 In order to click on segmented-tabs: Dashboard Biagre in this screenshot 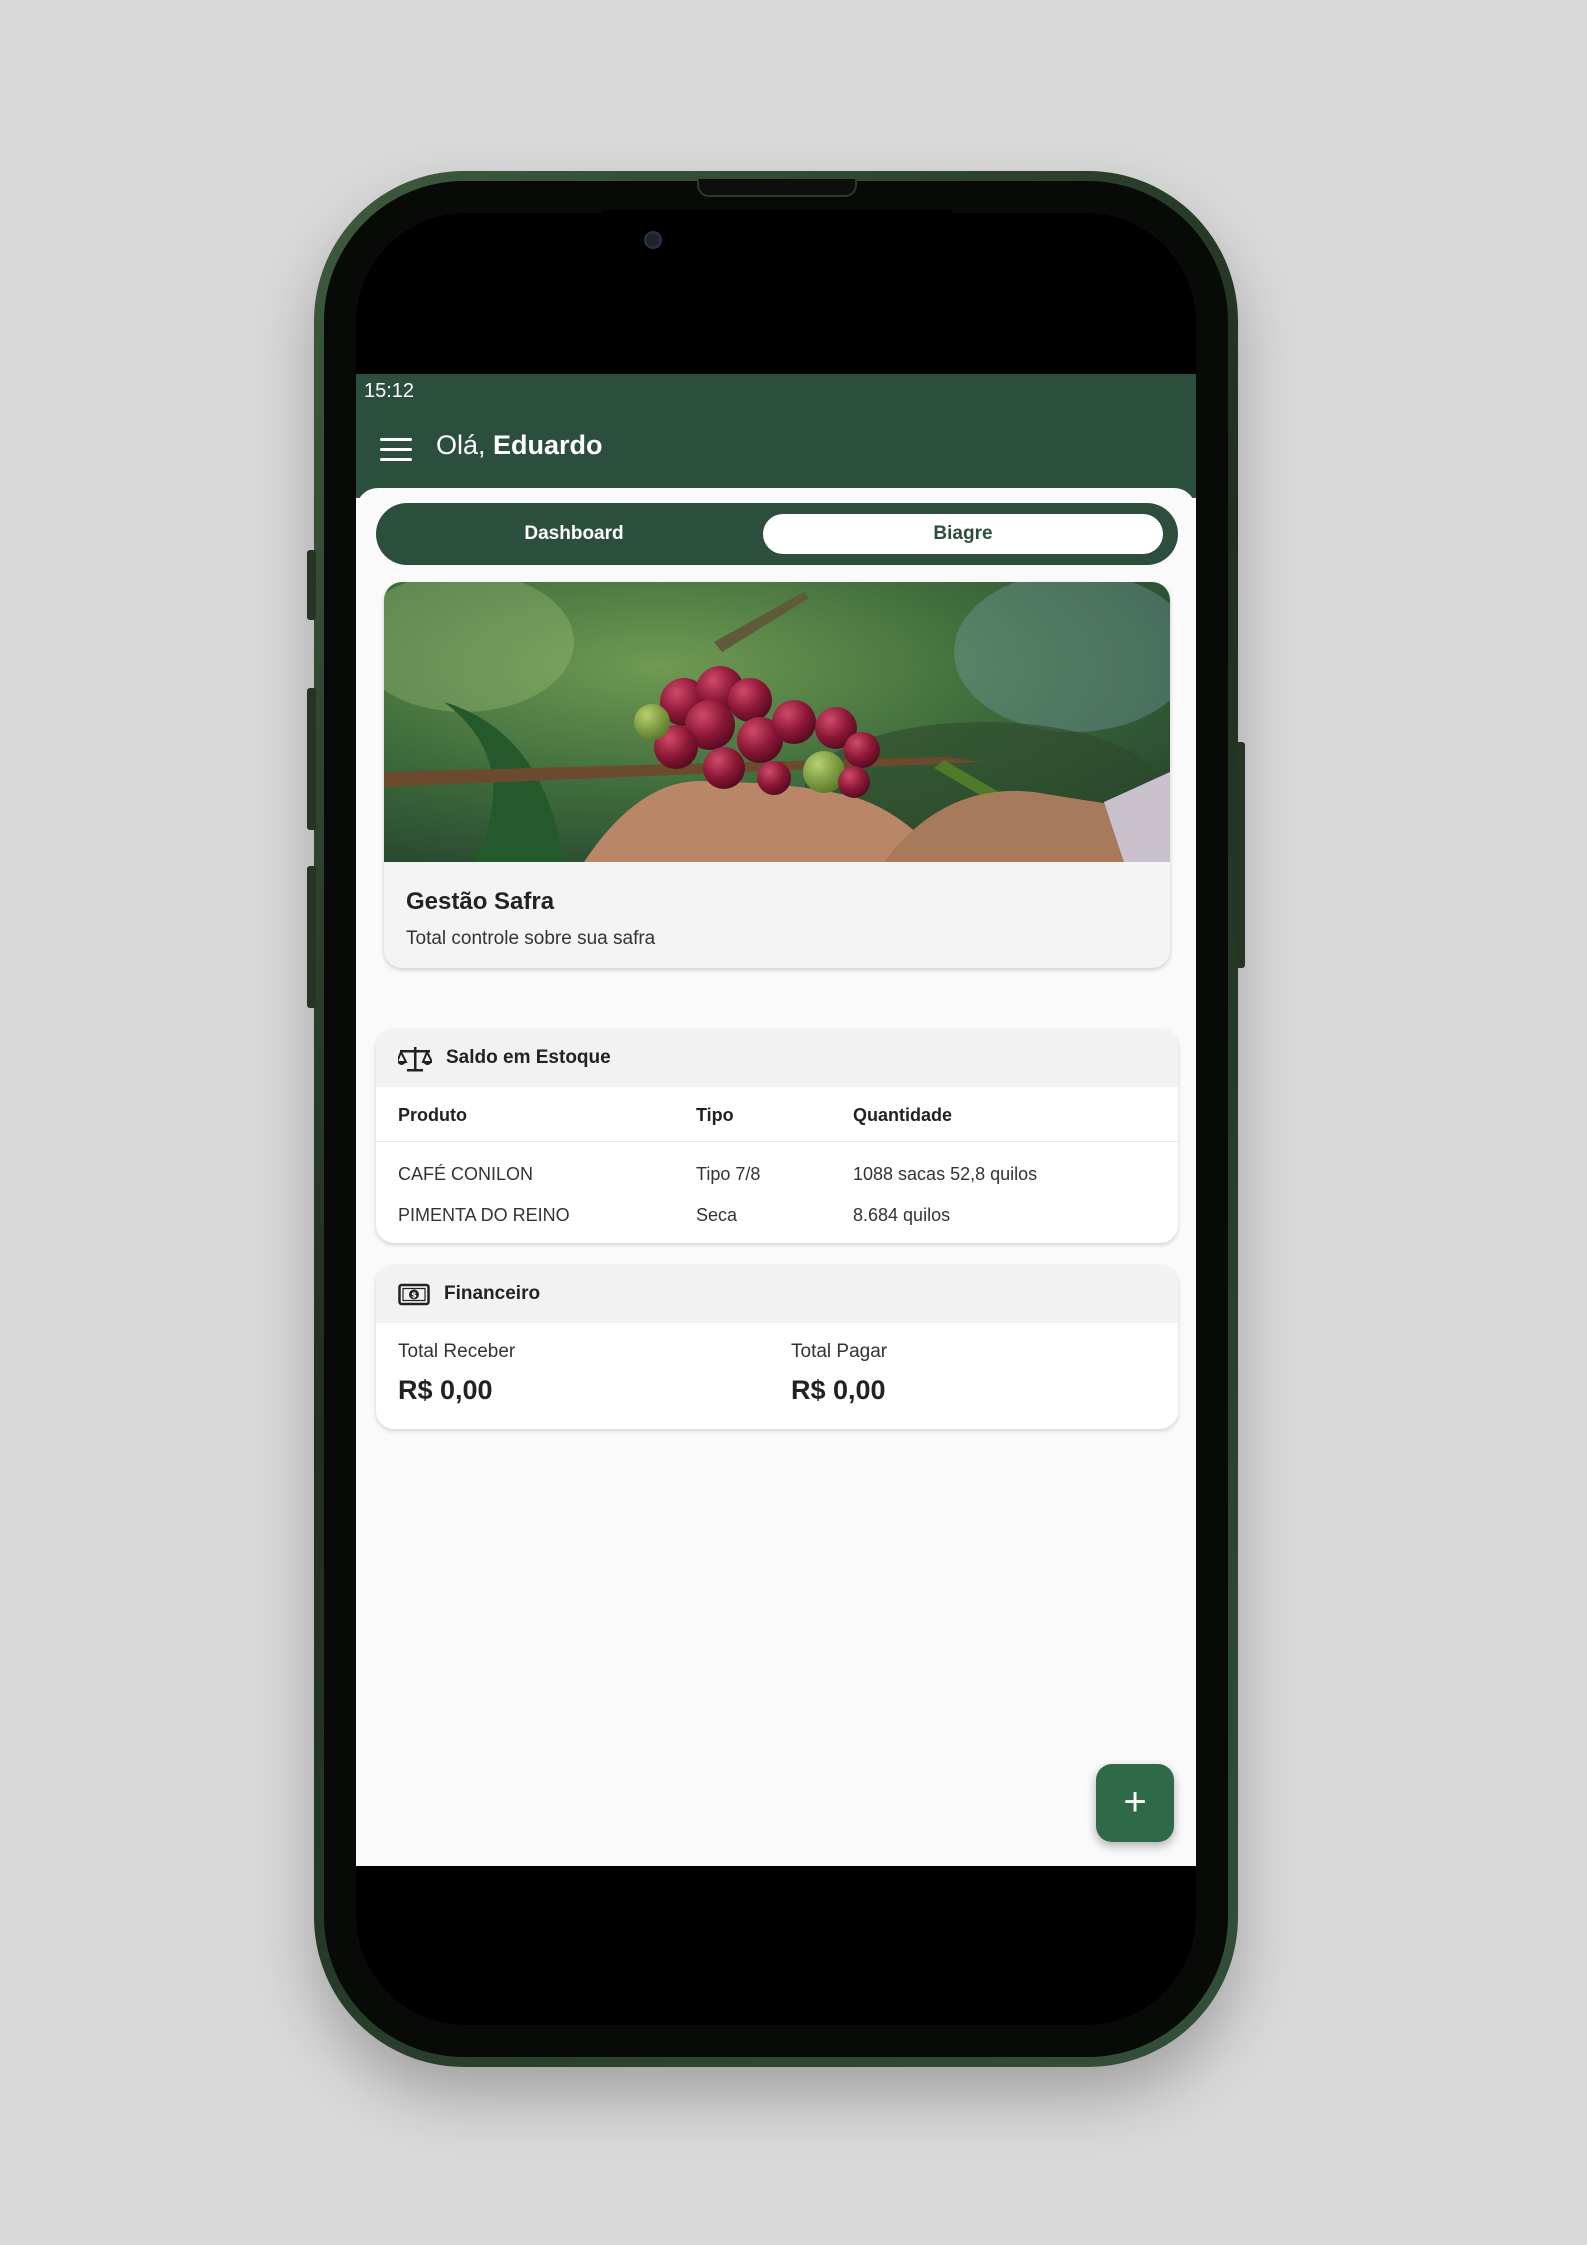, I will do `click(777, 534)`.